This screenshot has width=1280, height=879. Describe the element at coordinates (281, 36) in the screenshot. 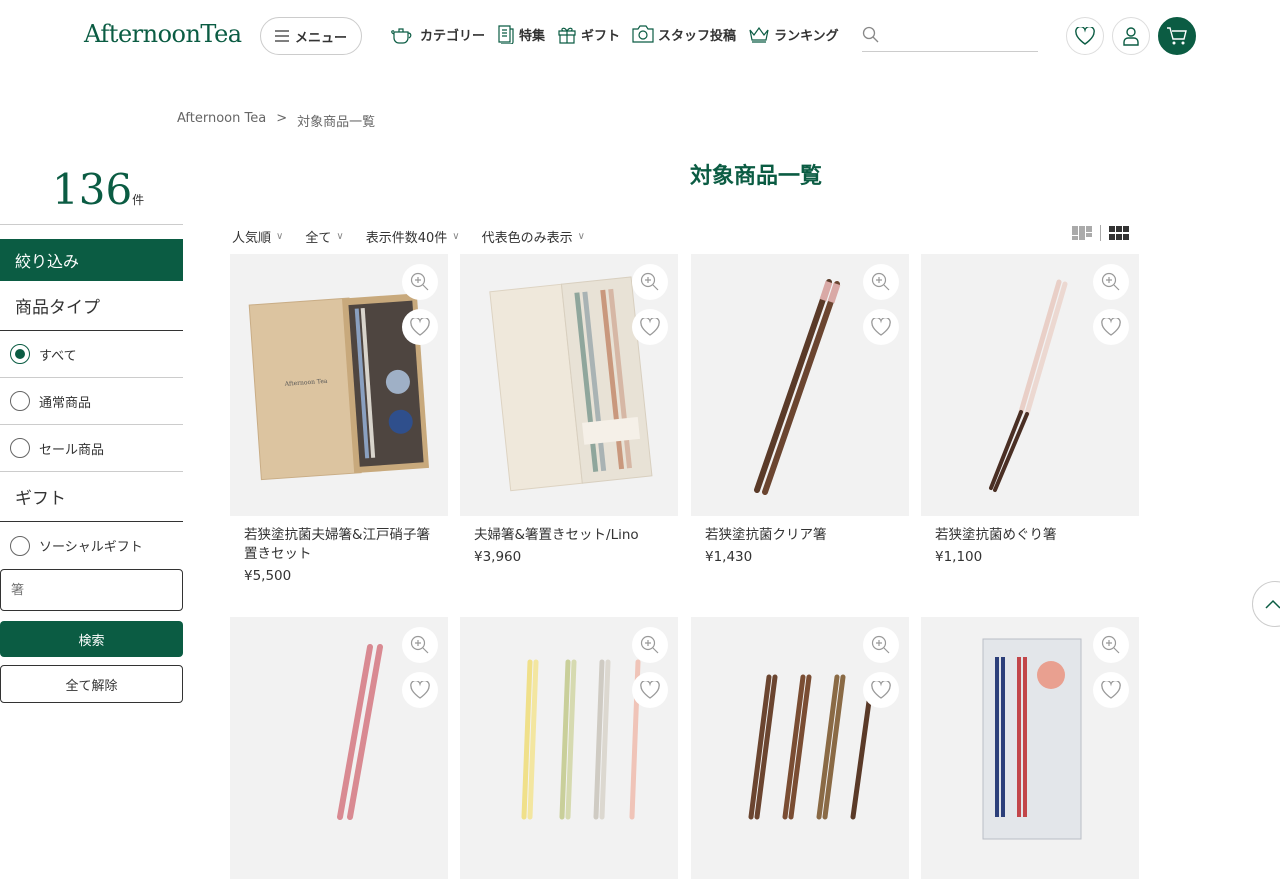

I see `hamburger-icon` at that location.